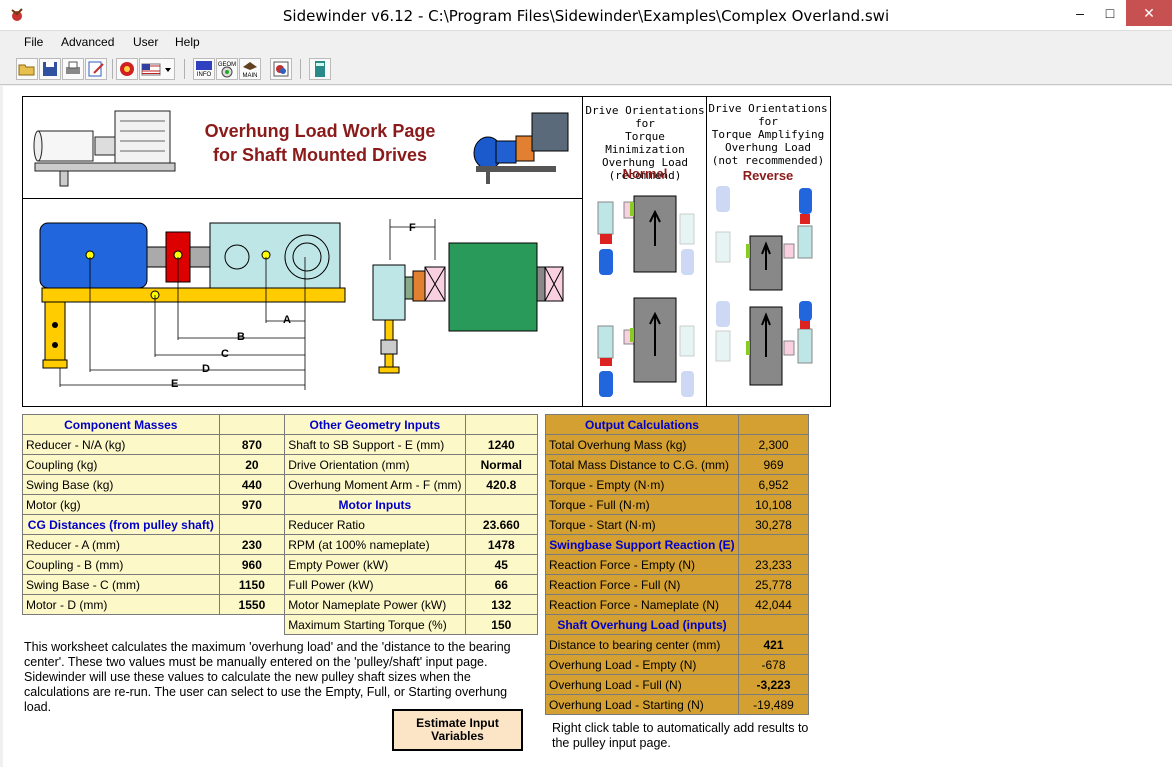 The width and height of the screenshot is (1172, 767). I want to click on output-label: Overhung Load - Full (N), so click(642, 684).